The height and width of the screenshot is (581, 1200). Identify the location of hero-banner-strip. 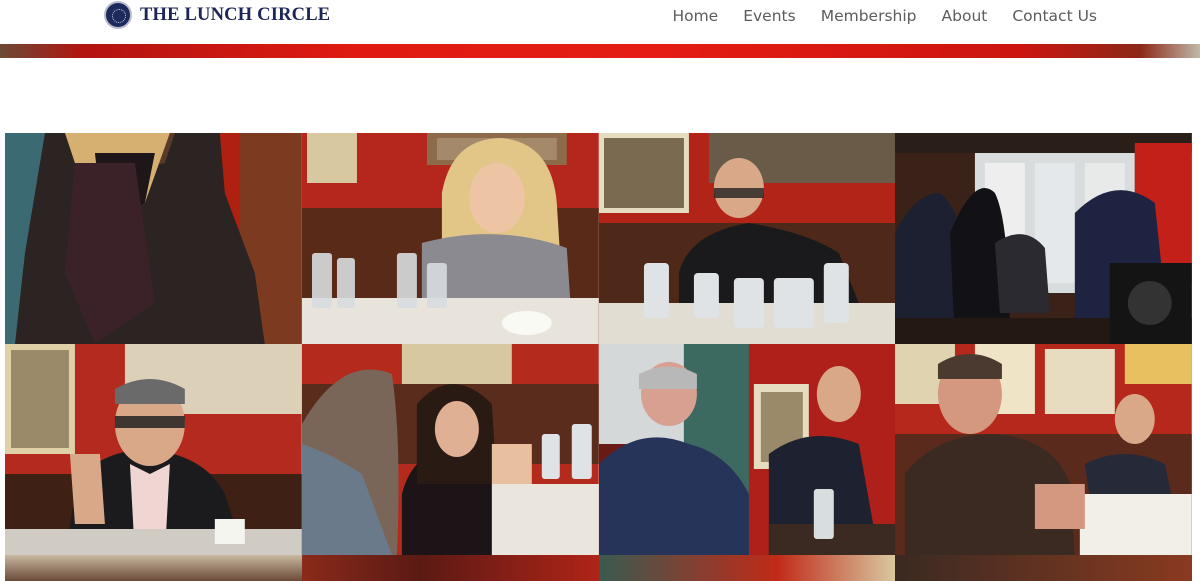
(600, 51).